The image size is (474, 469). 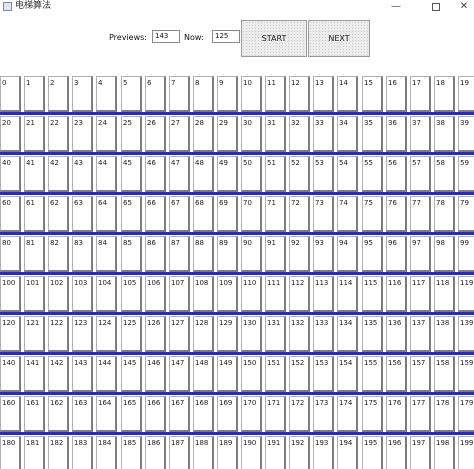 I want to click on floor-cell-129: 129, so click(x=227, y=334).